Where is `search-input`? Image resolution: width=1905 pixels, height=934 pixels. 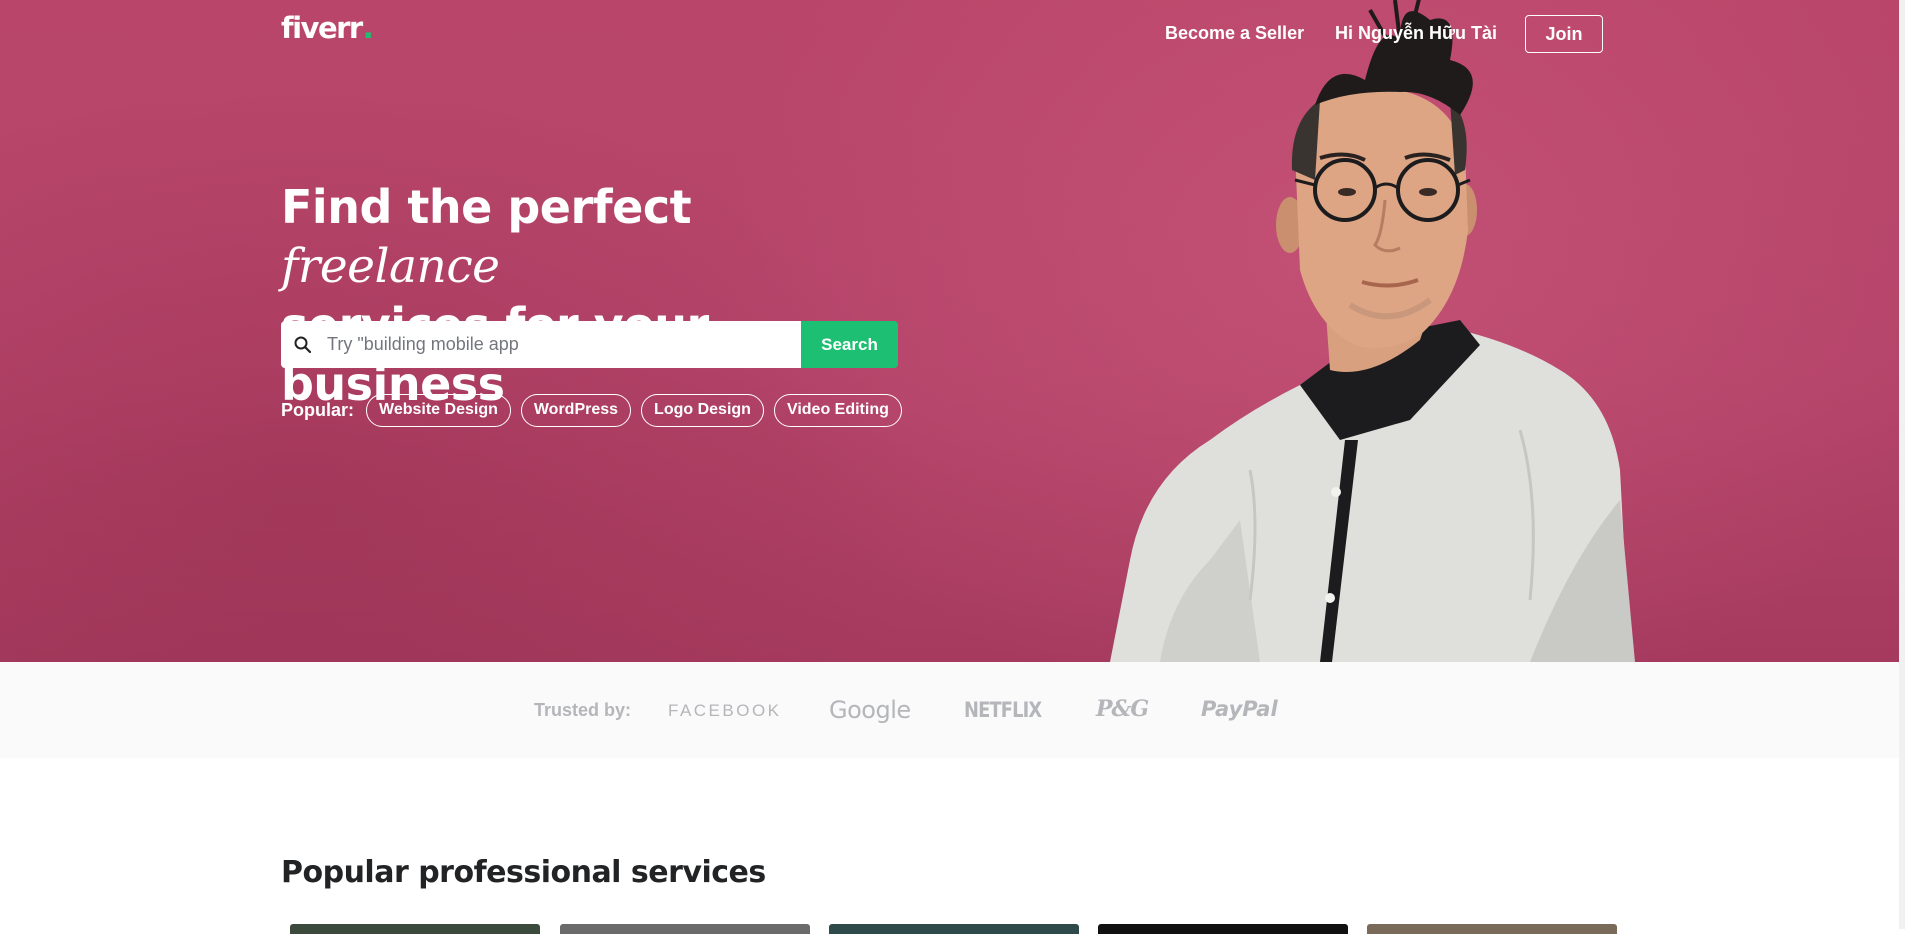
search-input is located at coordinates (565, 344).